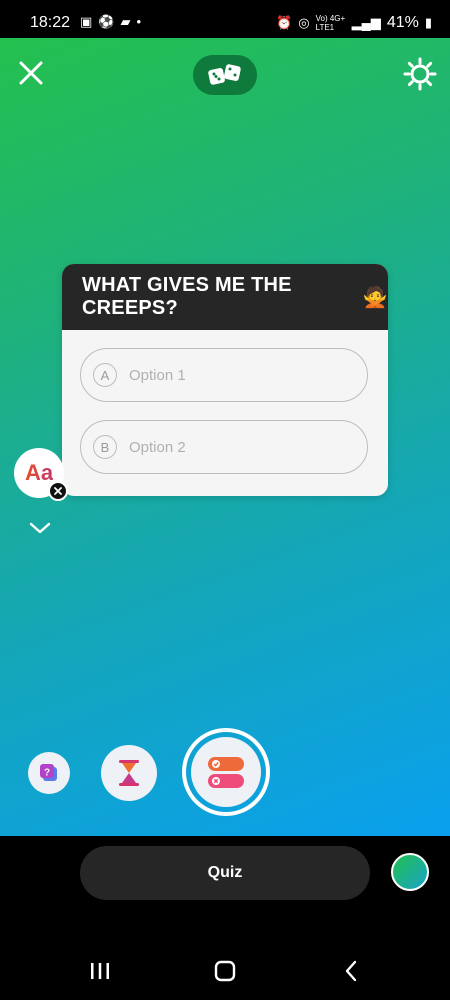  Describe the element at coordinates (218, 297) in the screenshot. I see `quiz-question-text: WHAT GIVES ME THE CREEPS?` at that location.